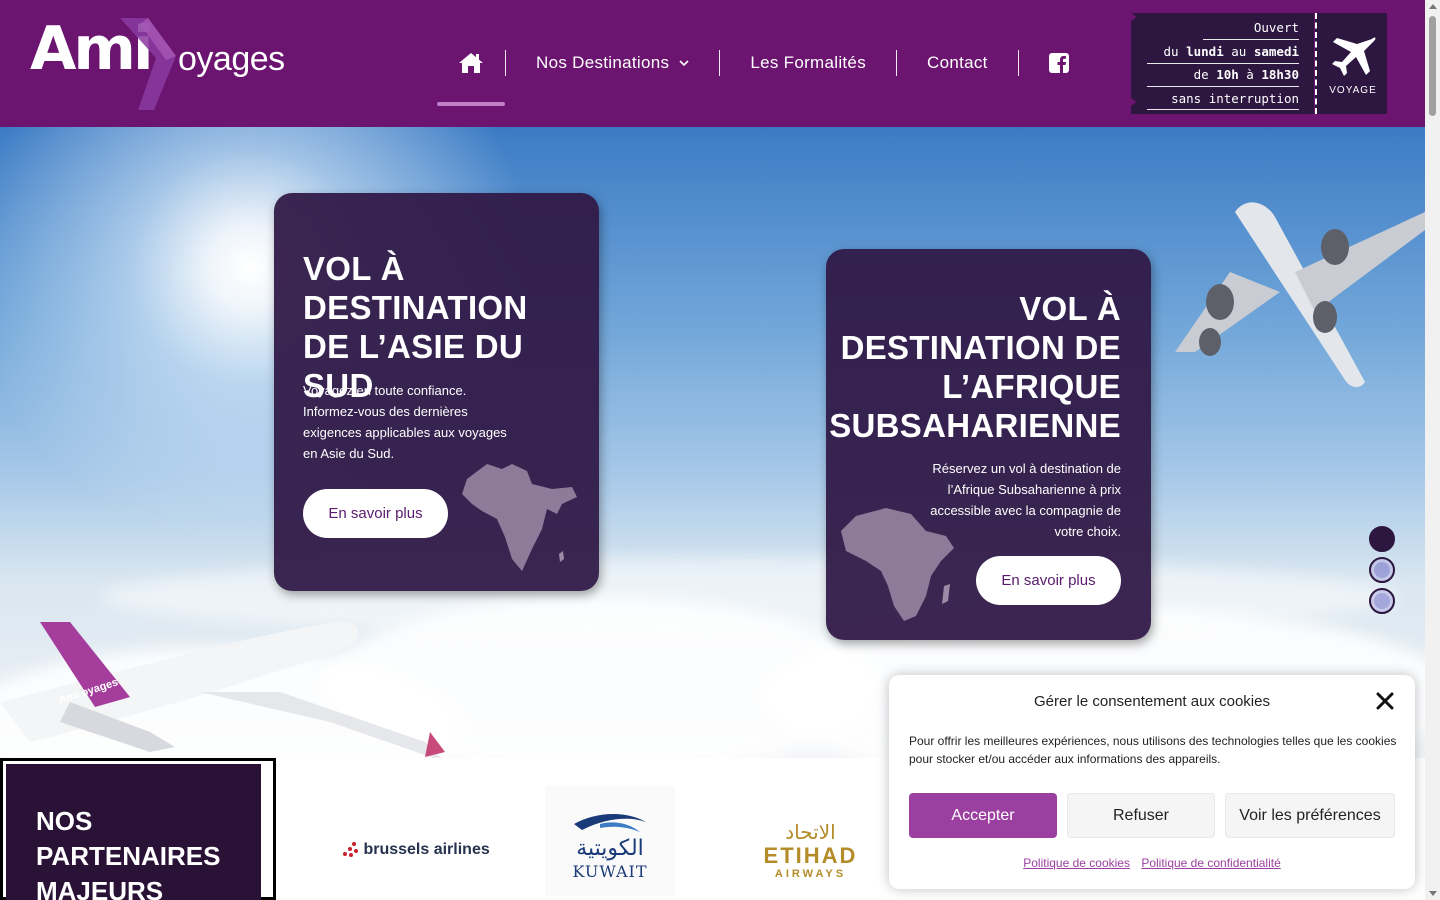  Describe the element at coordinates (157, 64) in the screenshot. I see `ami-voyages-logo: Ami oyages` at that location.